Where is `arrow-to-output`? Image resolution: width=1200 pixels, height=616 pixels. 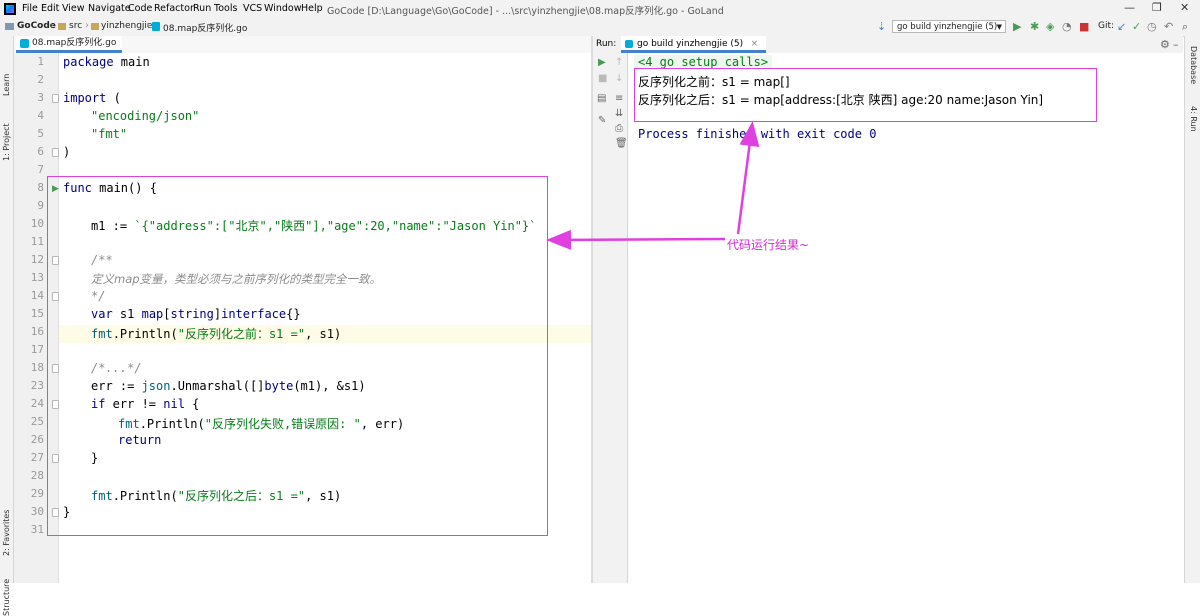
arrow-to-output is located at coordinates (748, 178).